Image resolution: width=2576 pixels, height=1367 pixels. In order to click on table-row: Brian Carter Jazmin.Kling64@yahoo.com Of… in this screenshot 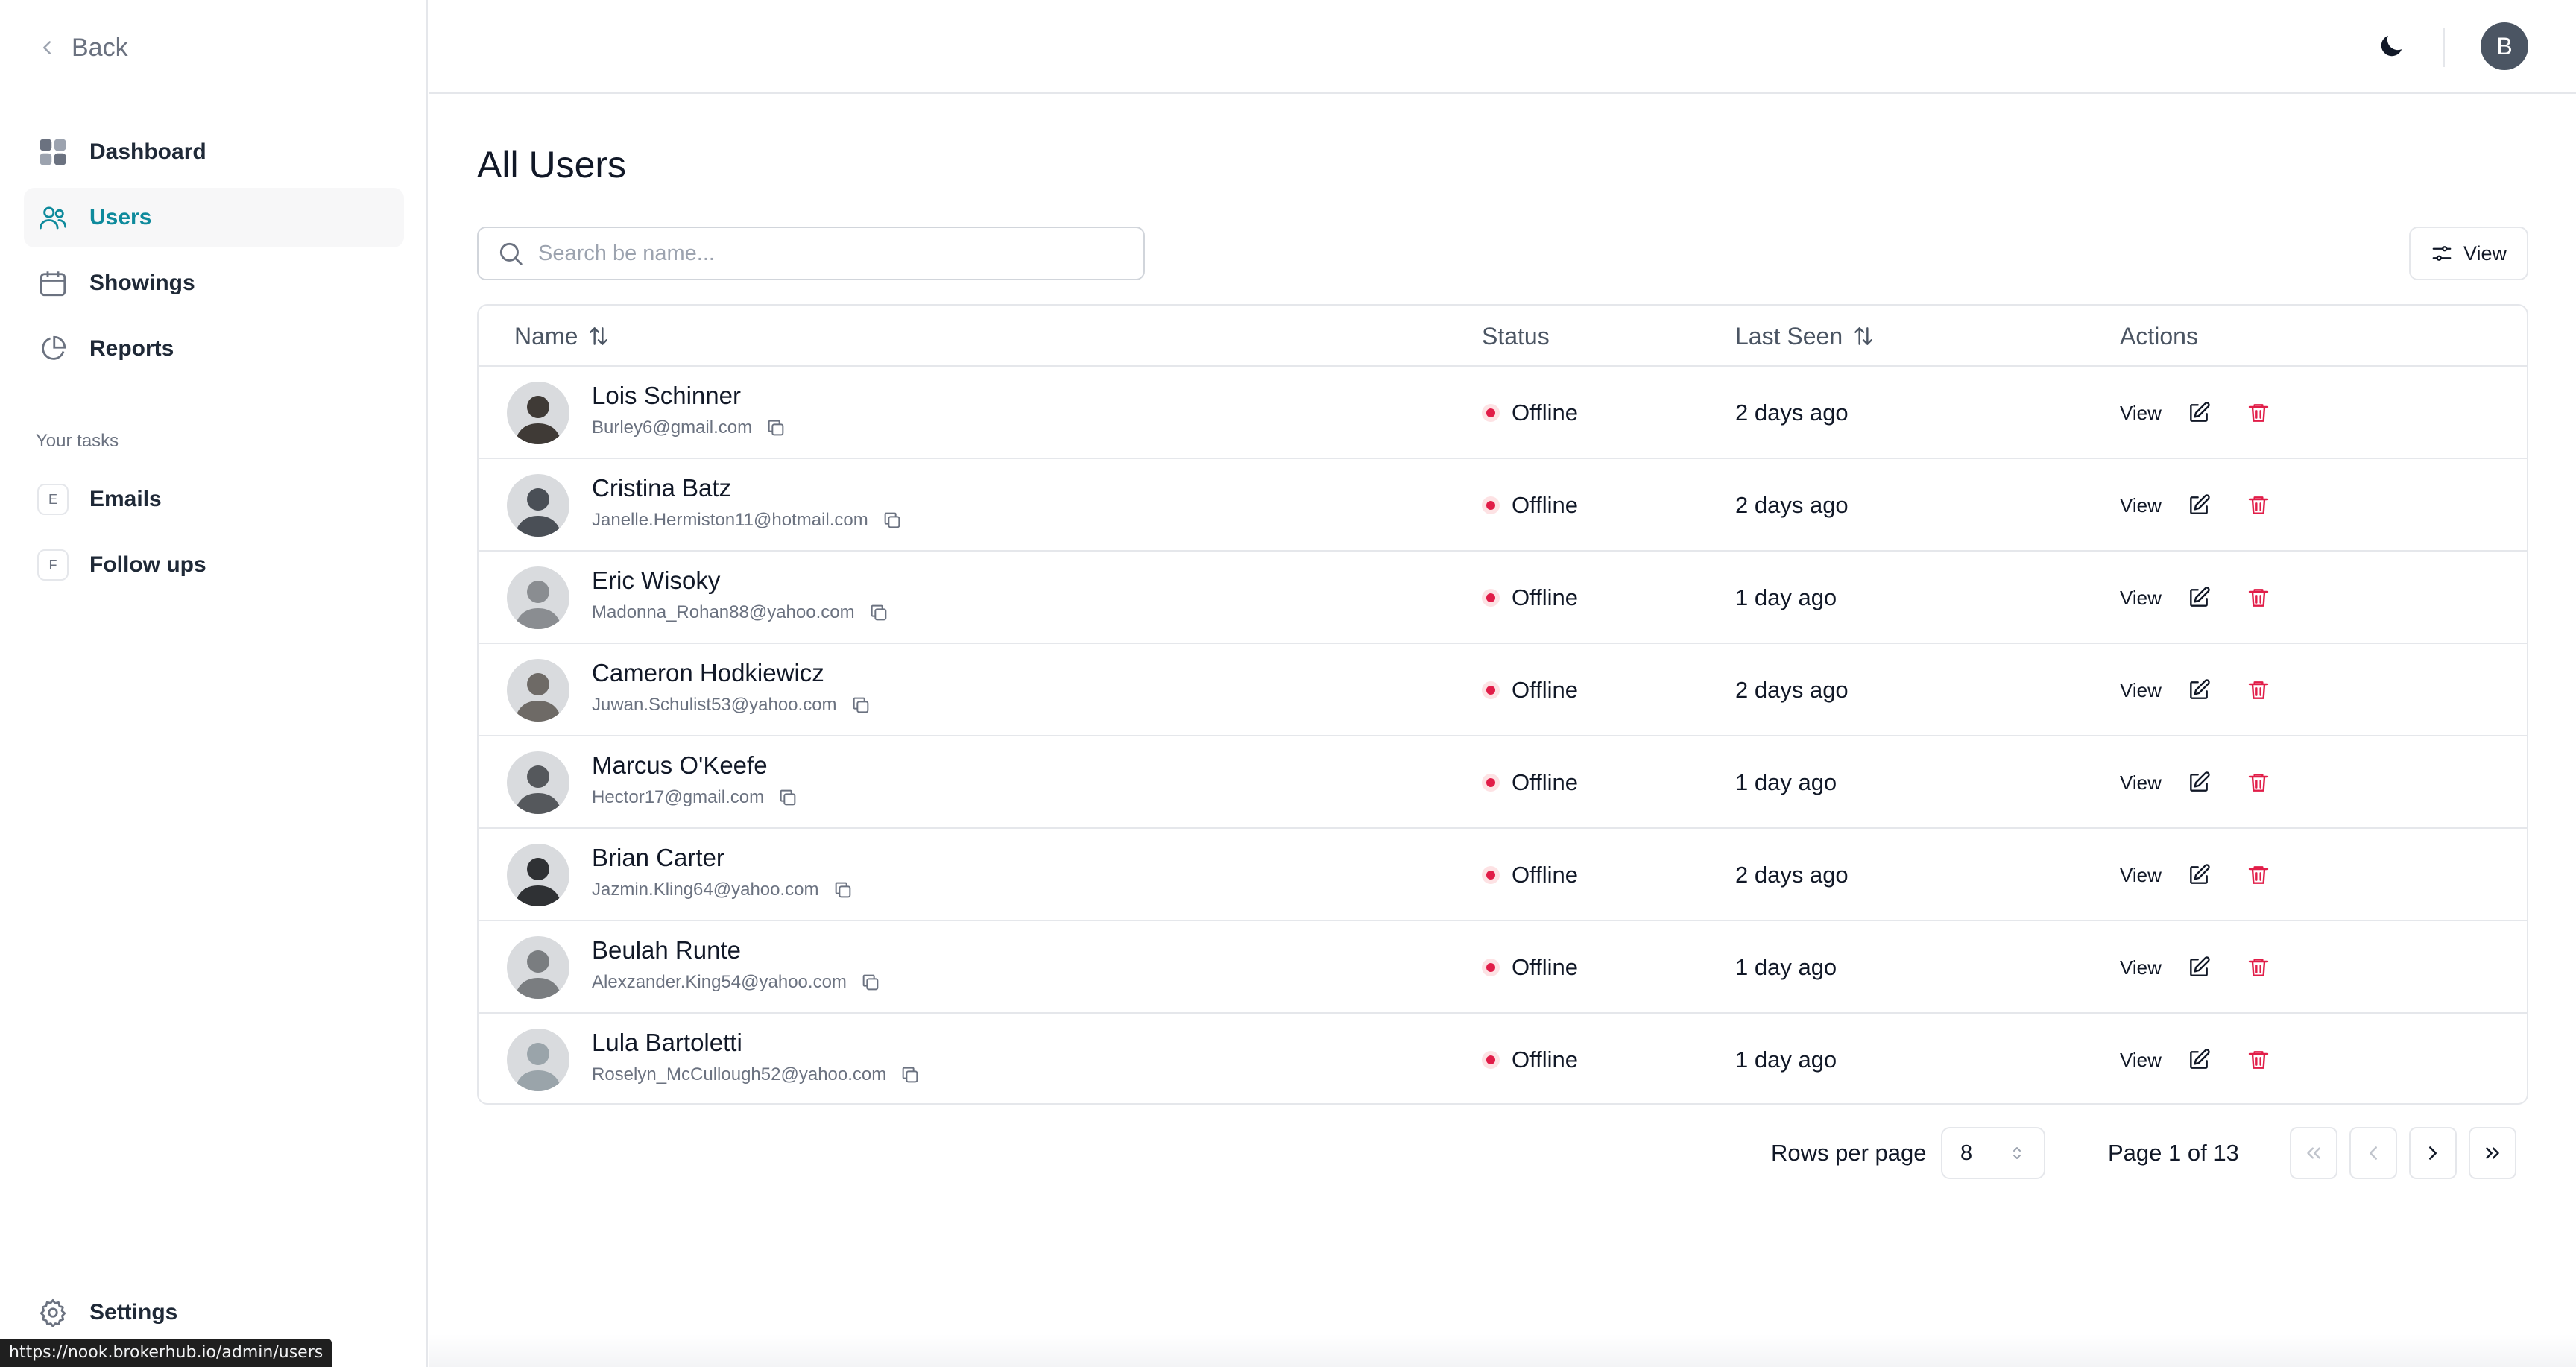, I will do `click(1503, 875)`.